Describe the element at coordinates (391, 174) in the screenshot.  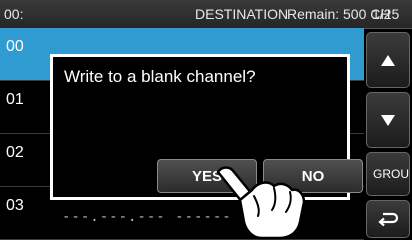
I see `group-button-label: GROUP` at that location.